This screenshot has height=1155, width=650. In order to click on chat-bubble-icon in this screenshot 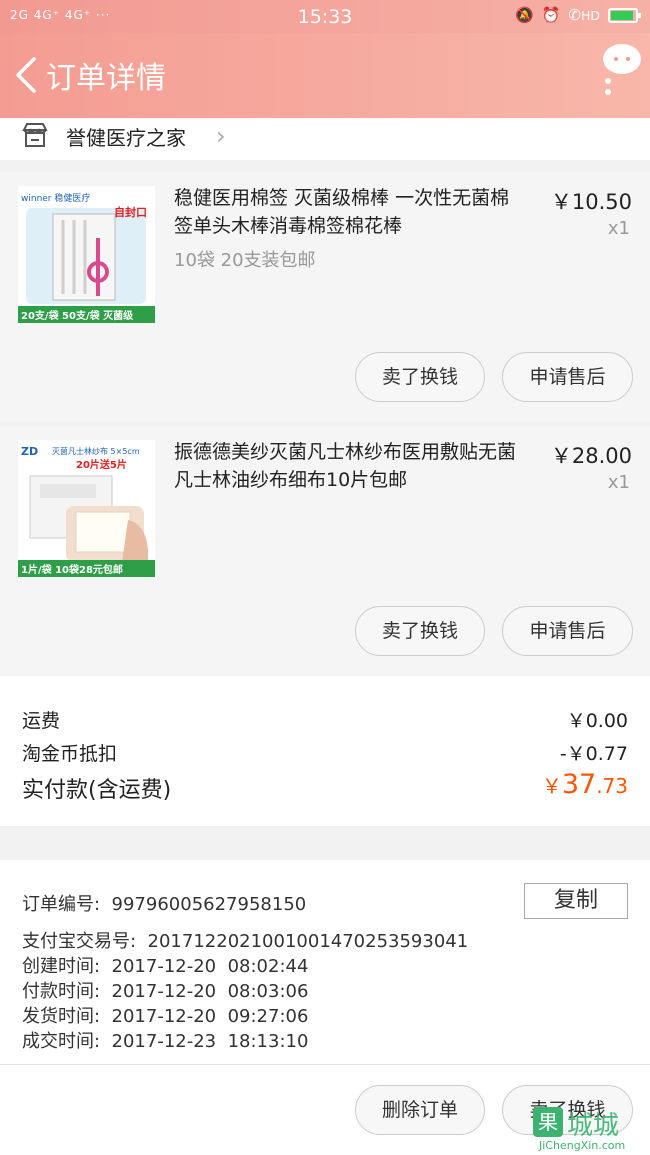, I will do `click(622, 69)`.